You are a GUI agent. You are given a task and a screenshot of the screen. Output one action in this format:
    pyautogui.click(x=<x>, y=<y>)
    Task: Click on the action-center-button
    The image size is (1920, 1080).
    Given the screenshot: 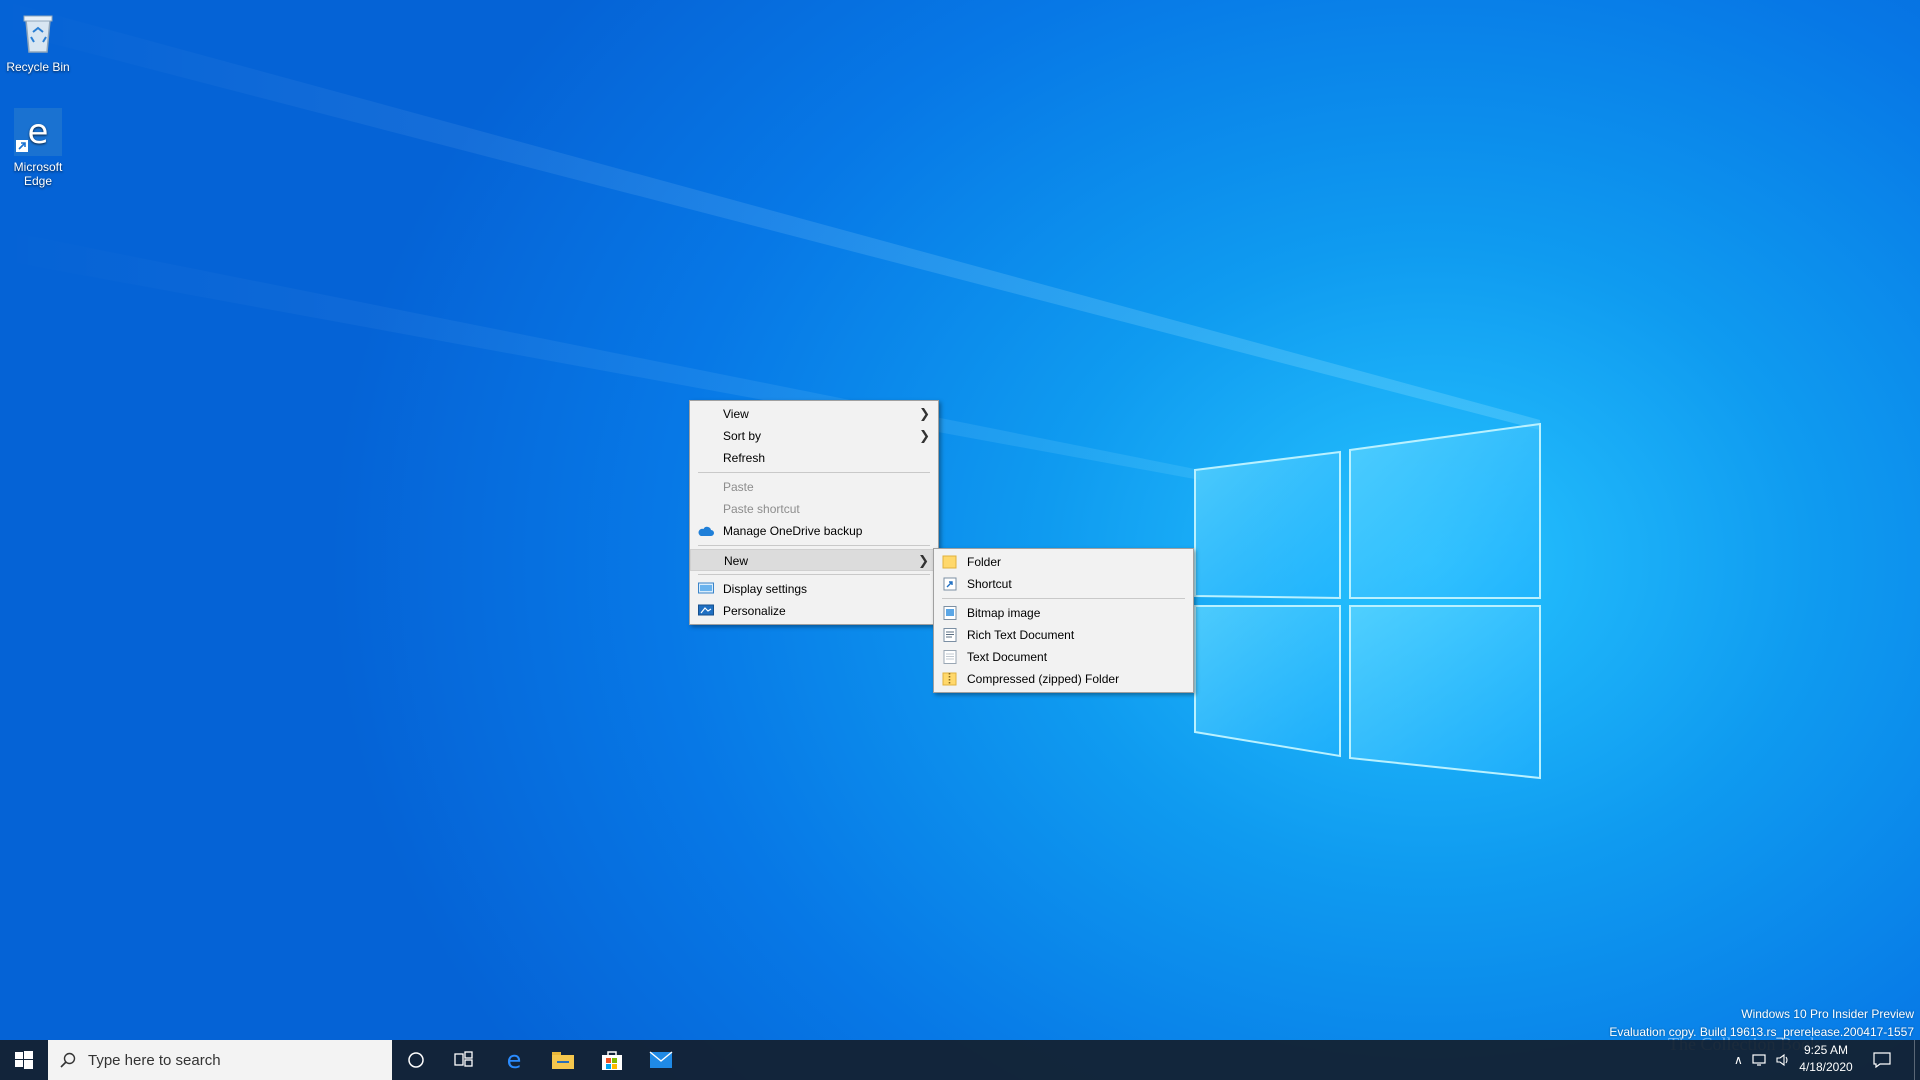 What is the action you would take?
    pyautogui.click(x=1882, y=1060)
    